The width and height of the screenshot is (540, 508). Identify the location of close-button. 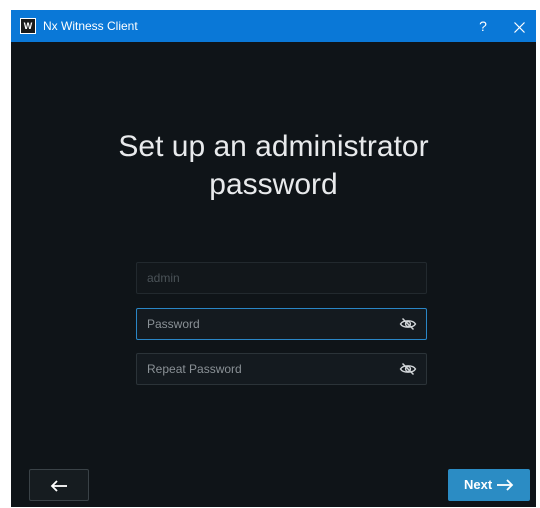
(519, 26).